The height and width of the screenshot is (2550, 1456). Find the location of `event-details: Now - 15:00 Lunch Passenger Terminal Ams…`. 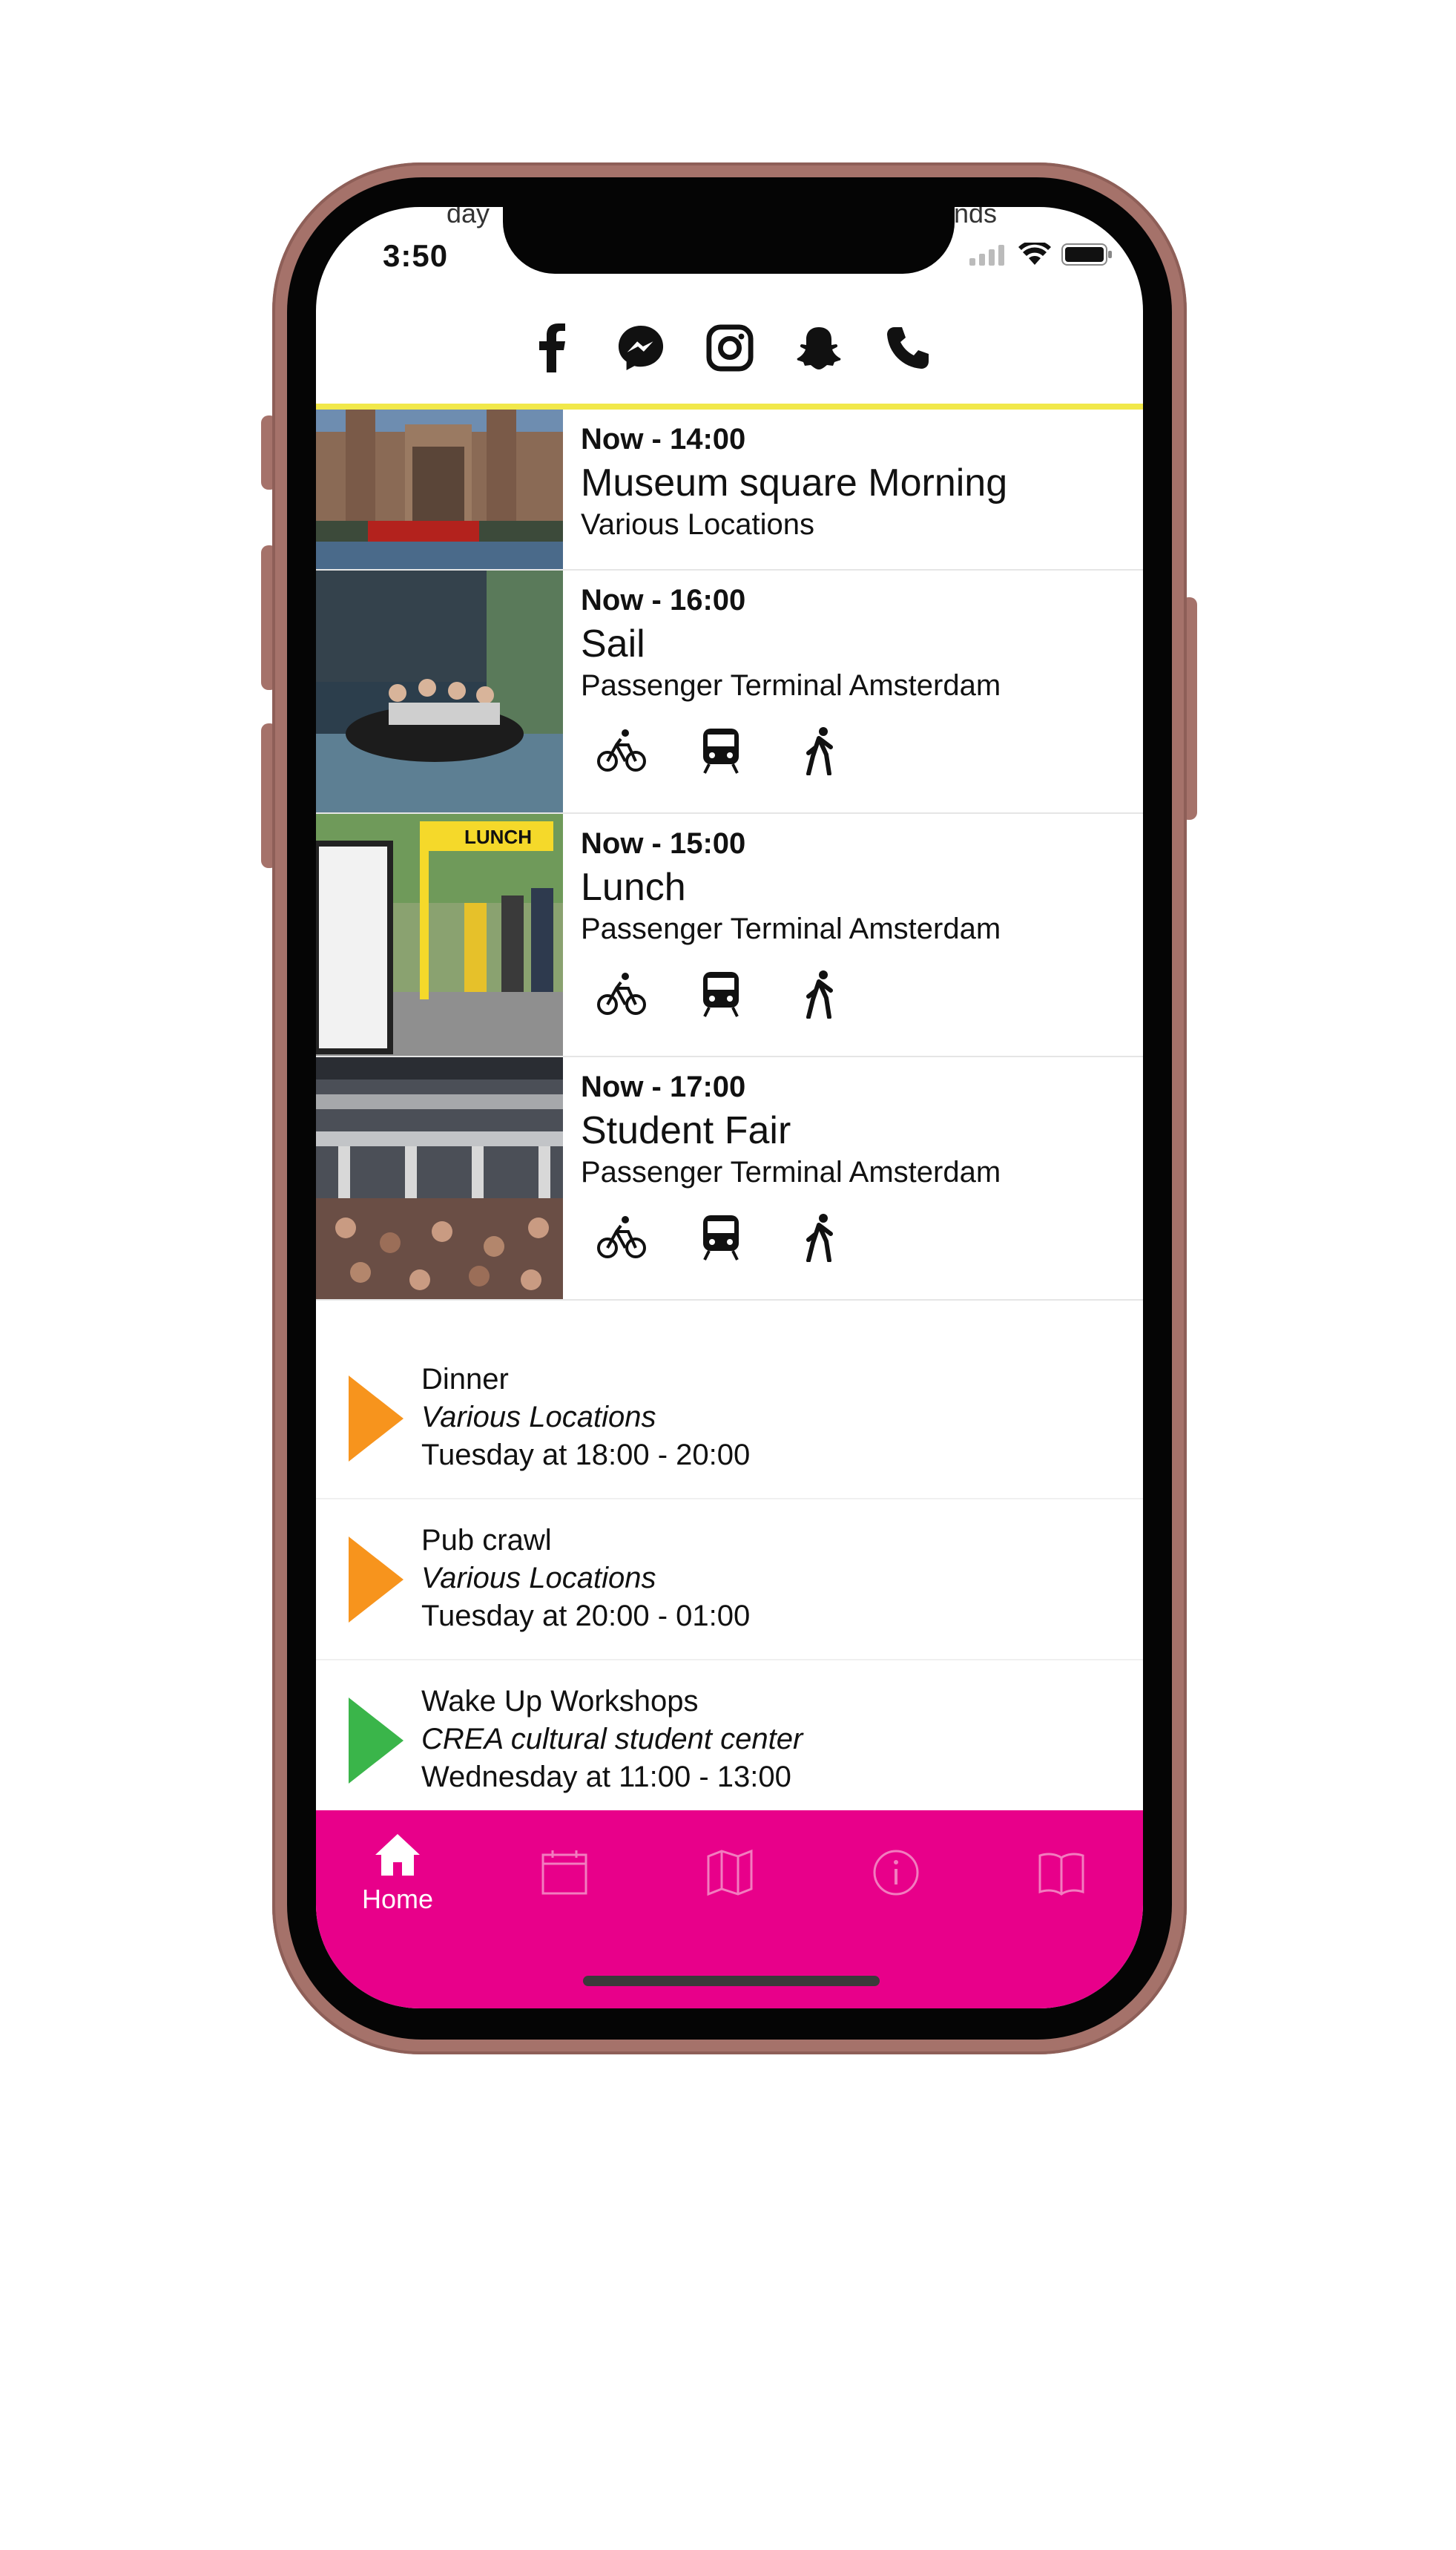

event-details: Now - 15:00 Lunch Passenger Terminal Ams… is located at coordinates (853, 935).